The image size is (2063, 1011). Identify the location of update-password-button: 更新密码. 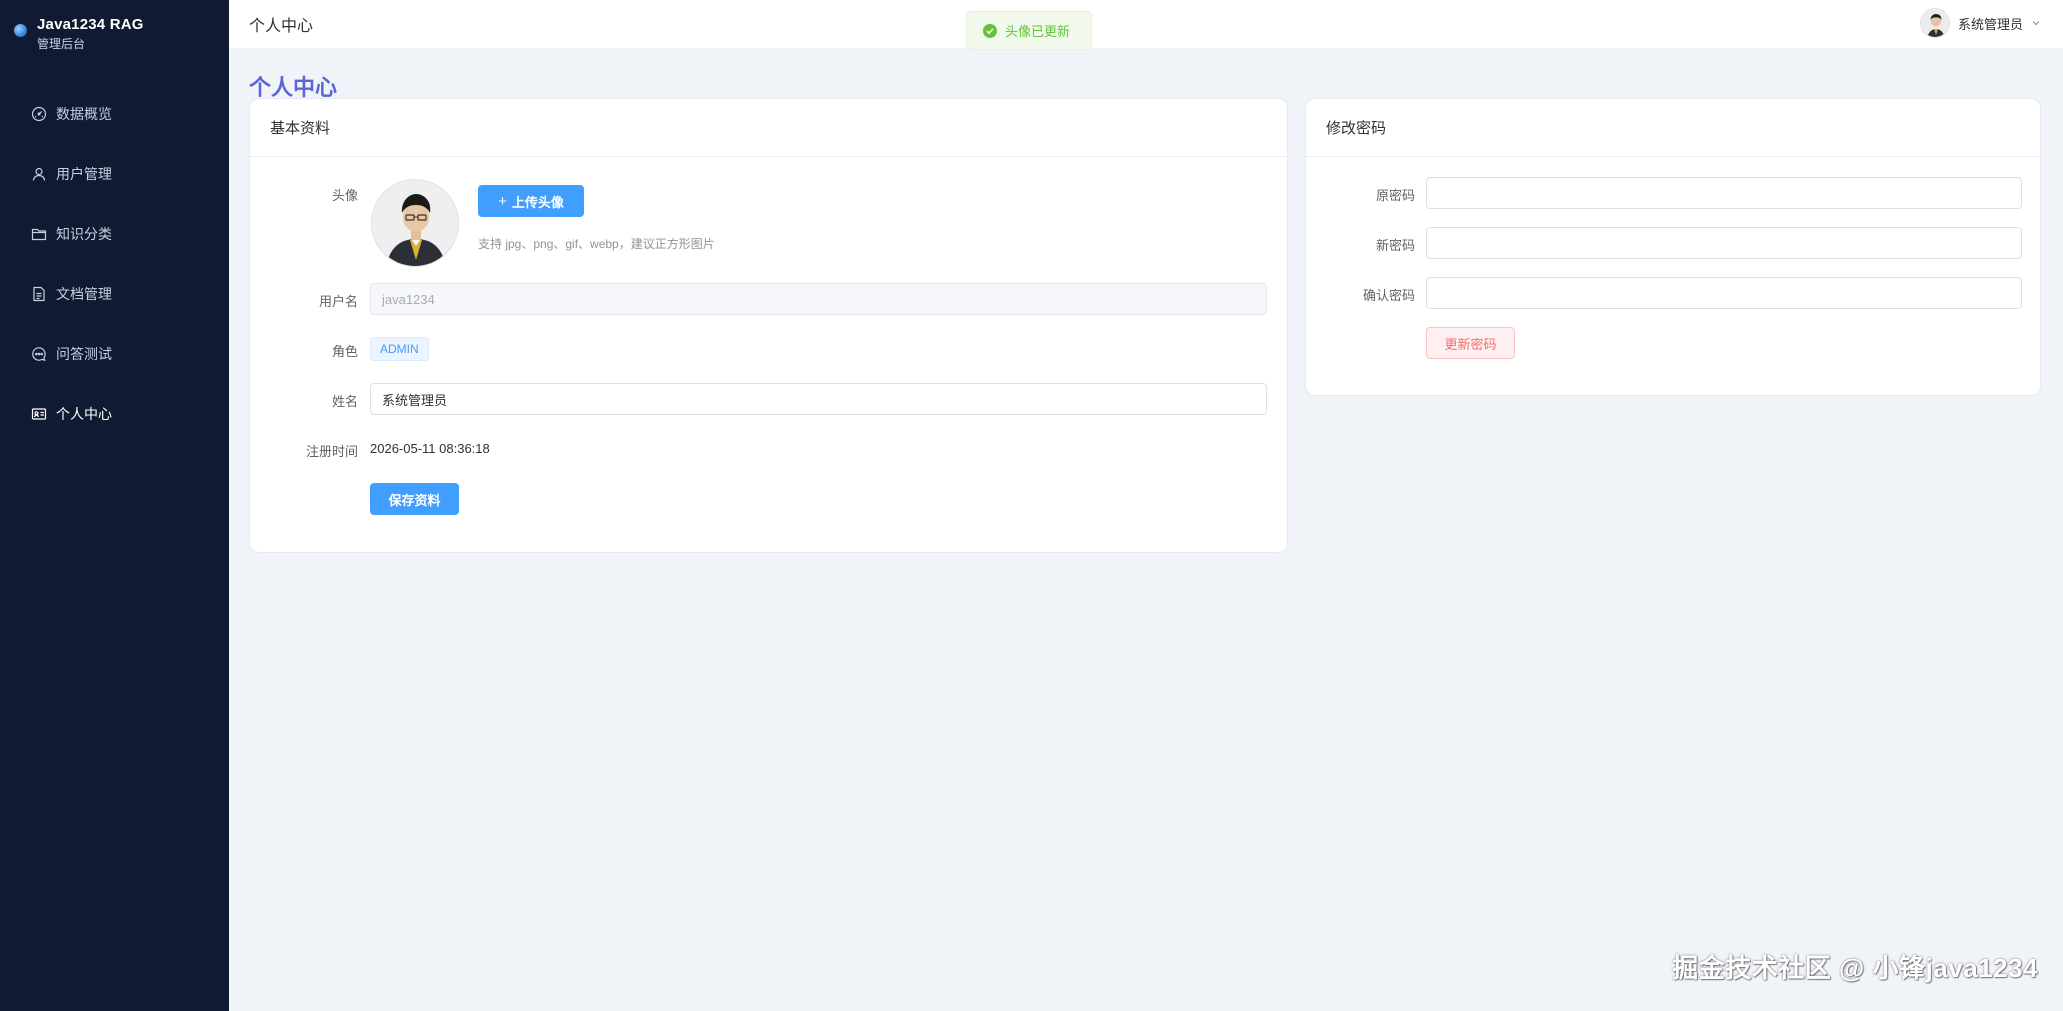
(1470, 343).